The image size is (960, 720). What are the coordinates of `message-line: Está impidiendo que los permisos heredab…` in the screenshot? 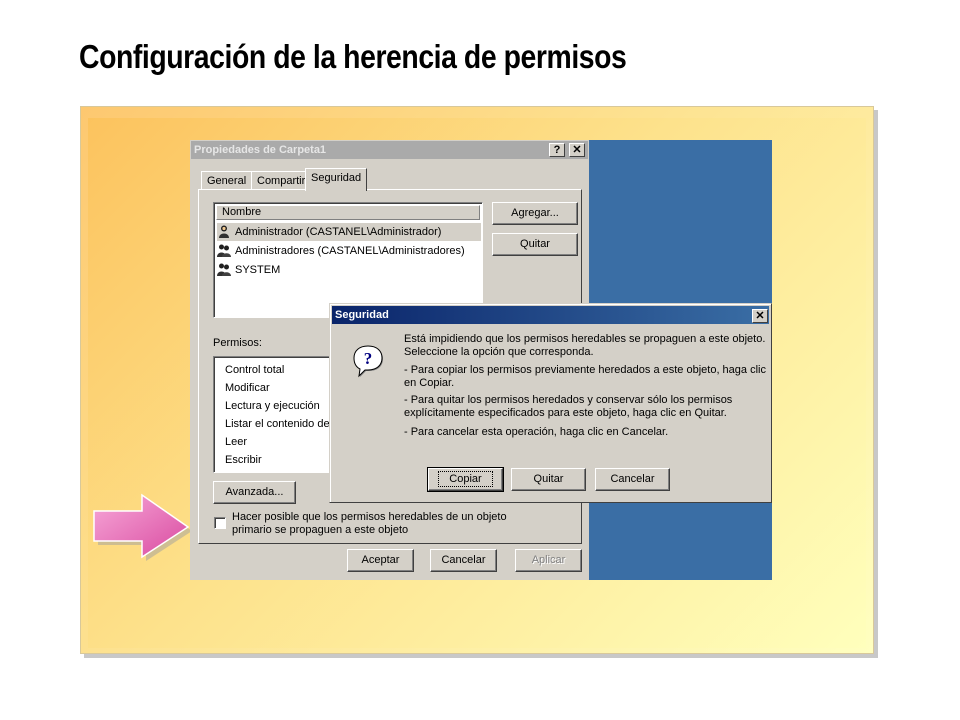 It's located at (585, 339).